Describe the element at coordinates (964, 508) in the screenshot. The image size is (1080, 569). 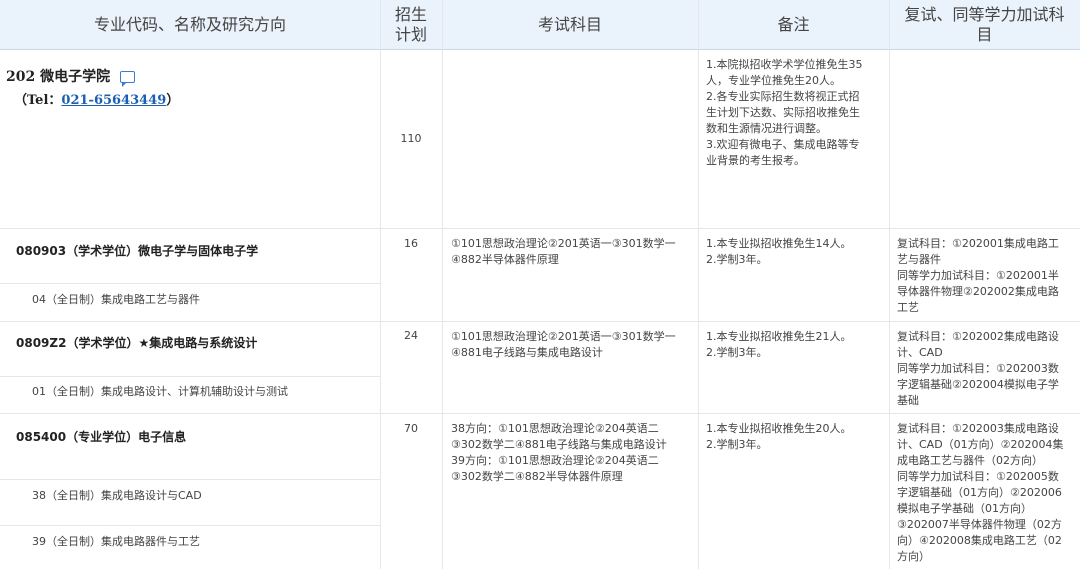
I see `text-line: 模拟电子学基础（01方向）` at that location.